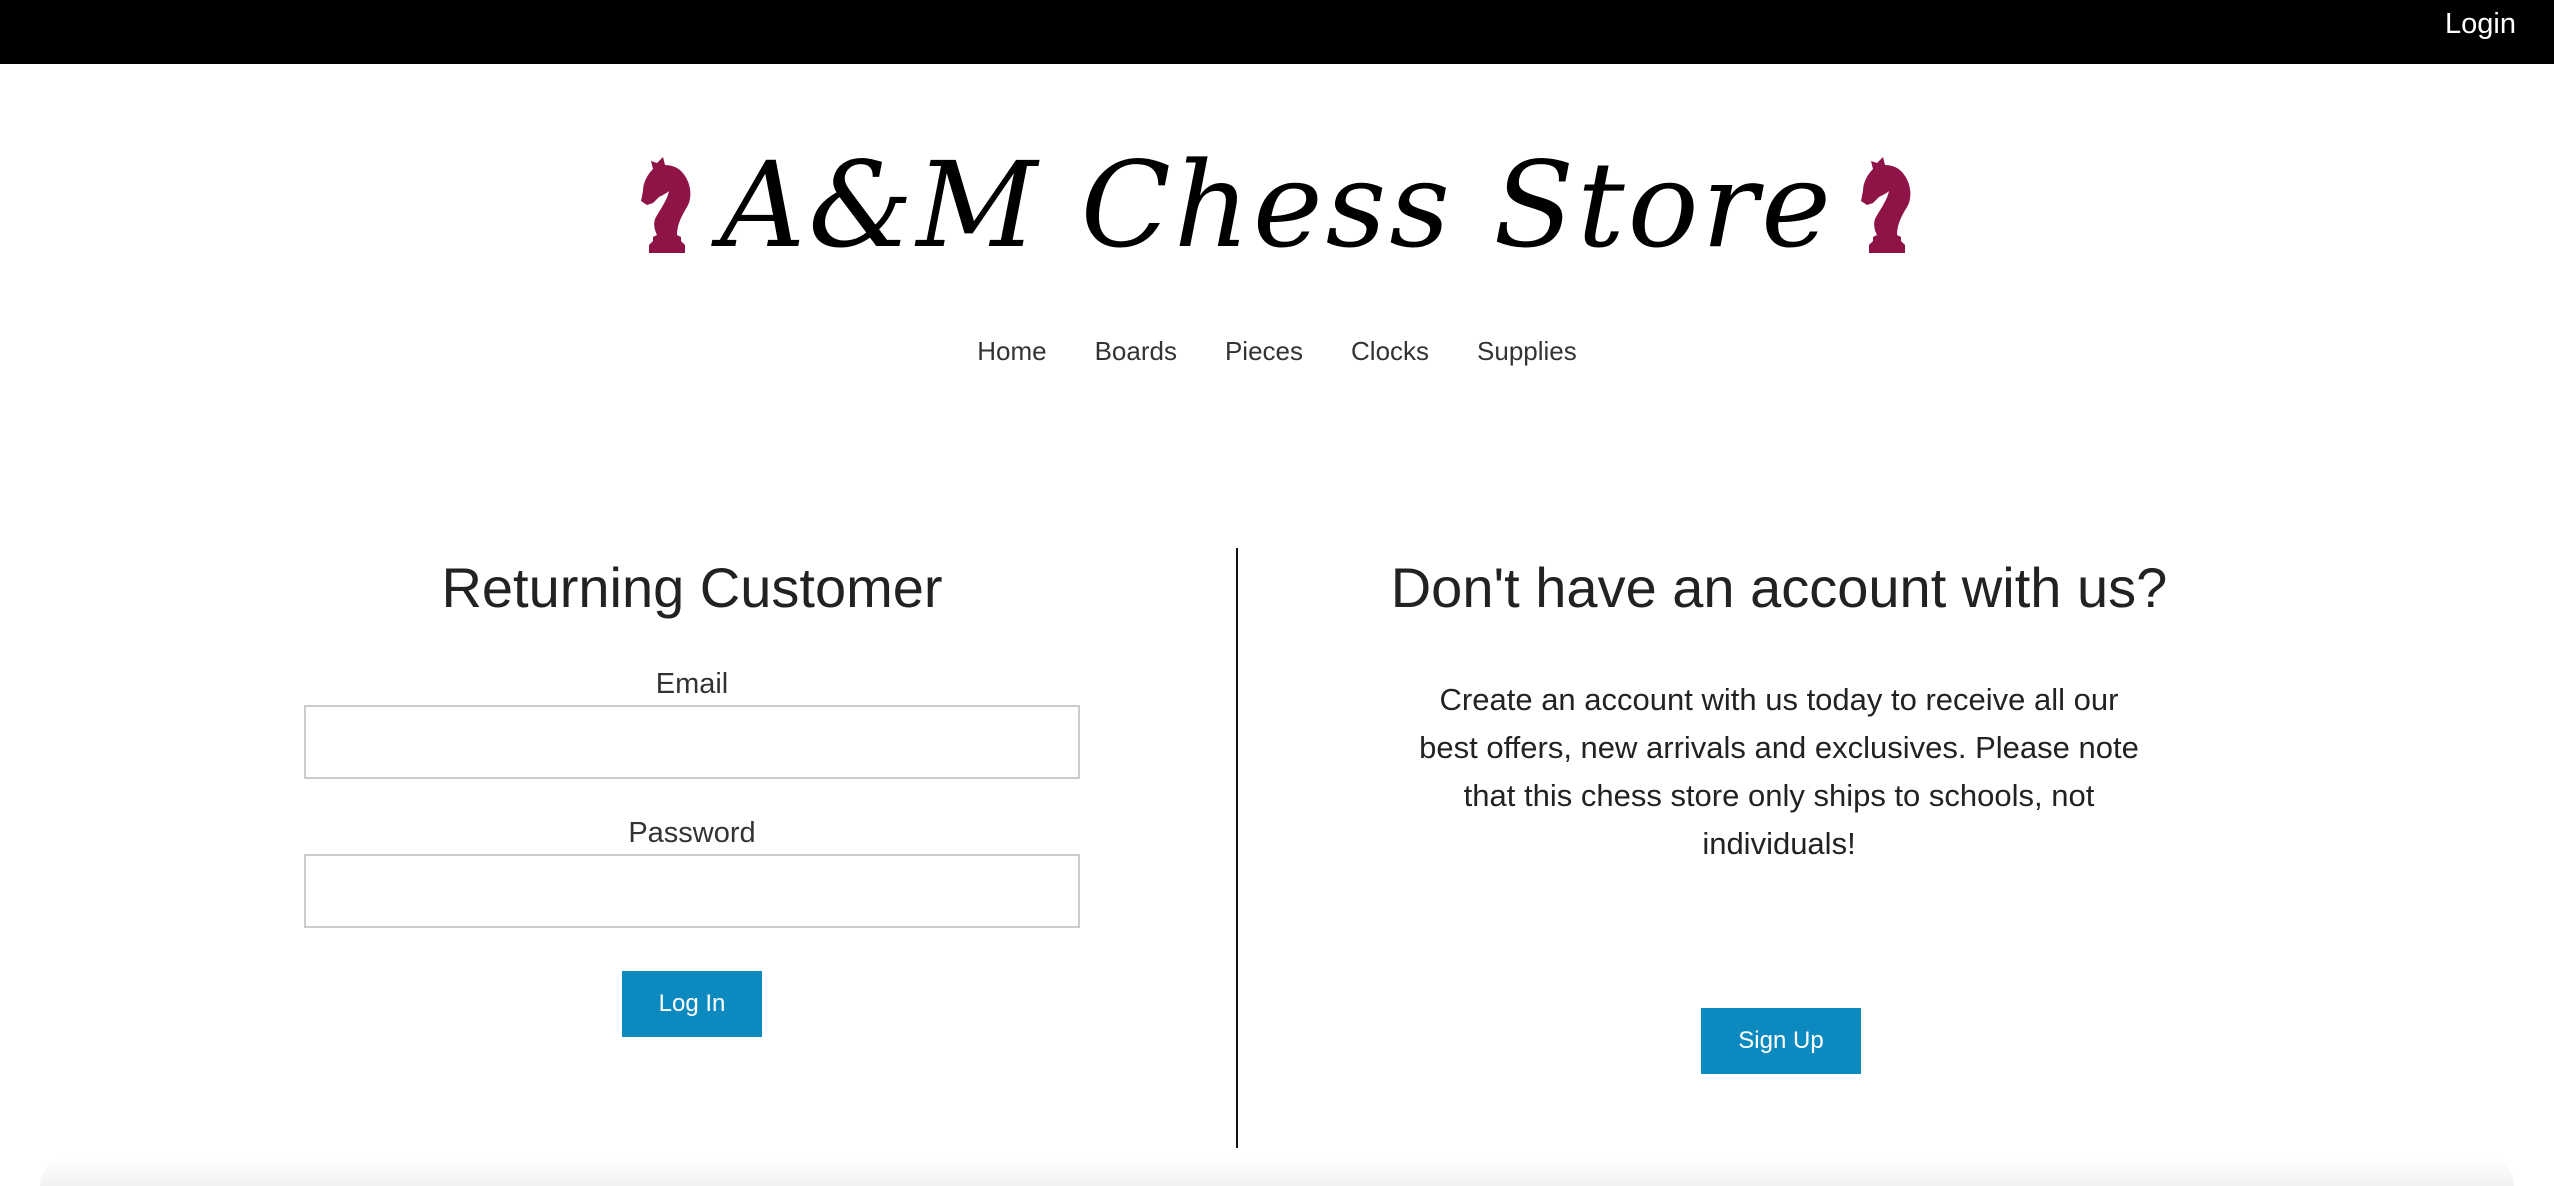 The width and height of the screenshot is (2554, 1186). Describe the element at coordinates (1011, 351) in the screenshot. I see `nav-item-home: Home` at that location.